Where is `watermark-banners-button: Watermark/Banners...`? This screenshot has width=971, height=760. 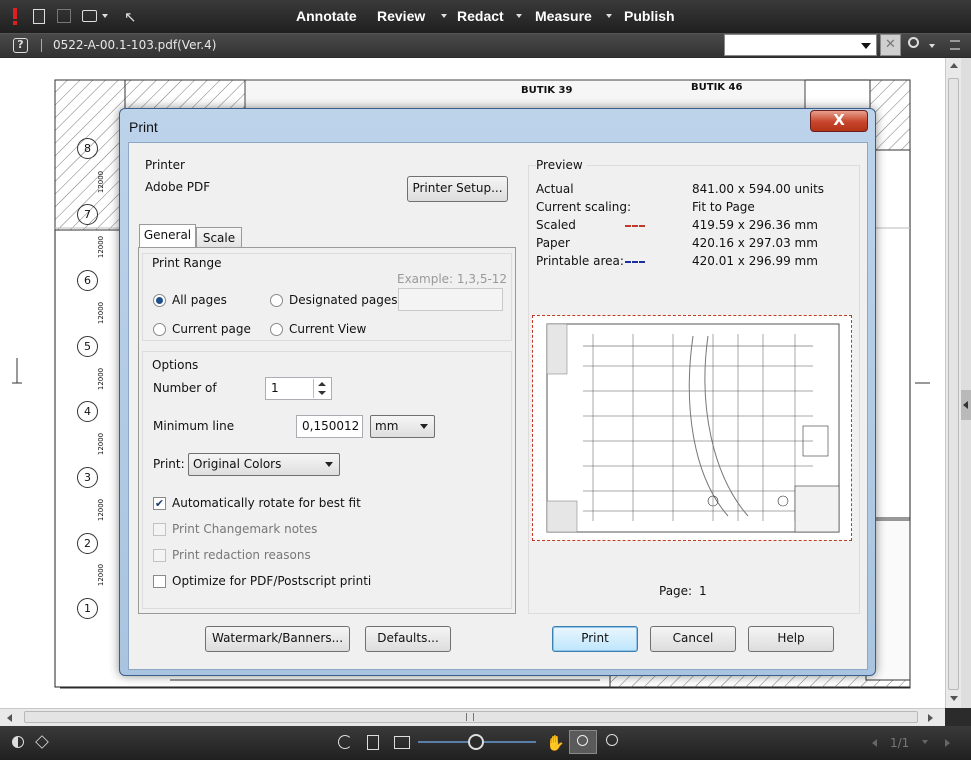
watermark-banners-button: Watermark/Banners... is located at coordinates (277, 639).